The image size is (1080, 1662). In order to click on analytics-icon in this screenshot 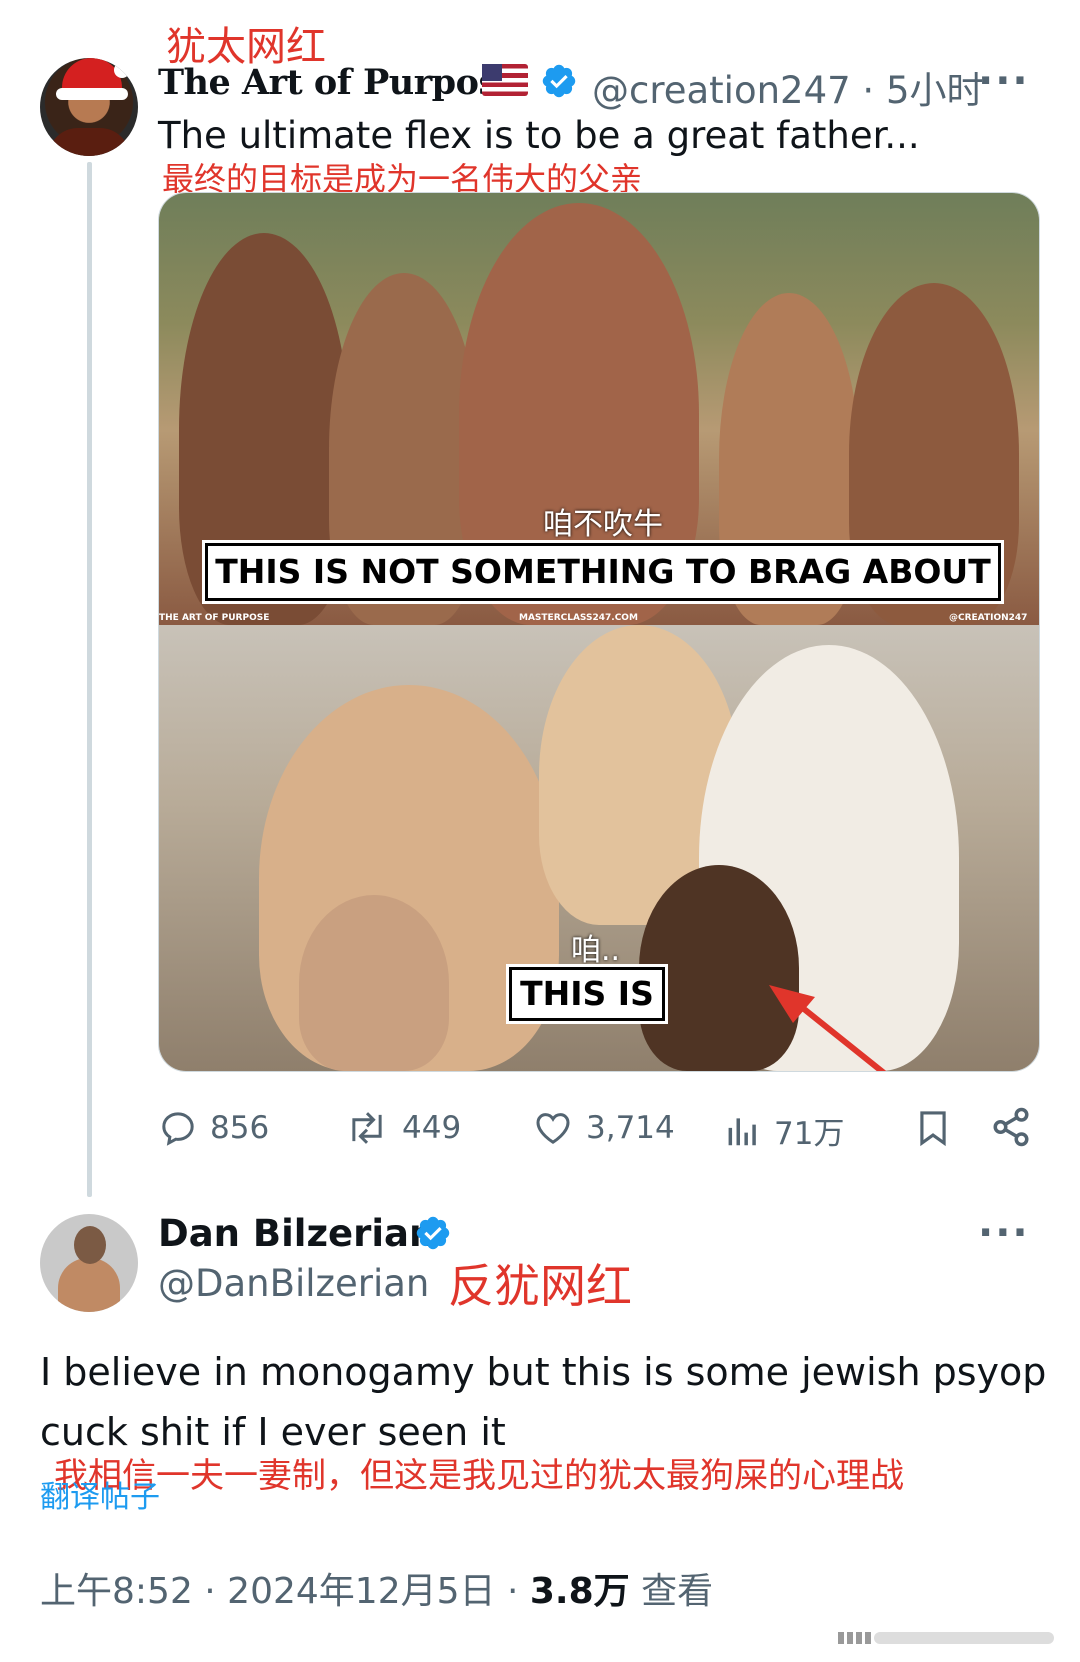, I will do `click(743, 1131)`.